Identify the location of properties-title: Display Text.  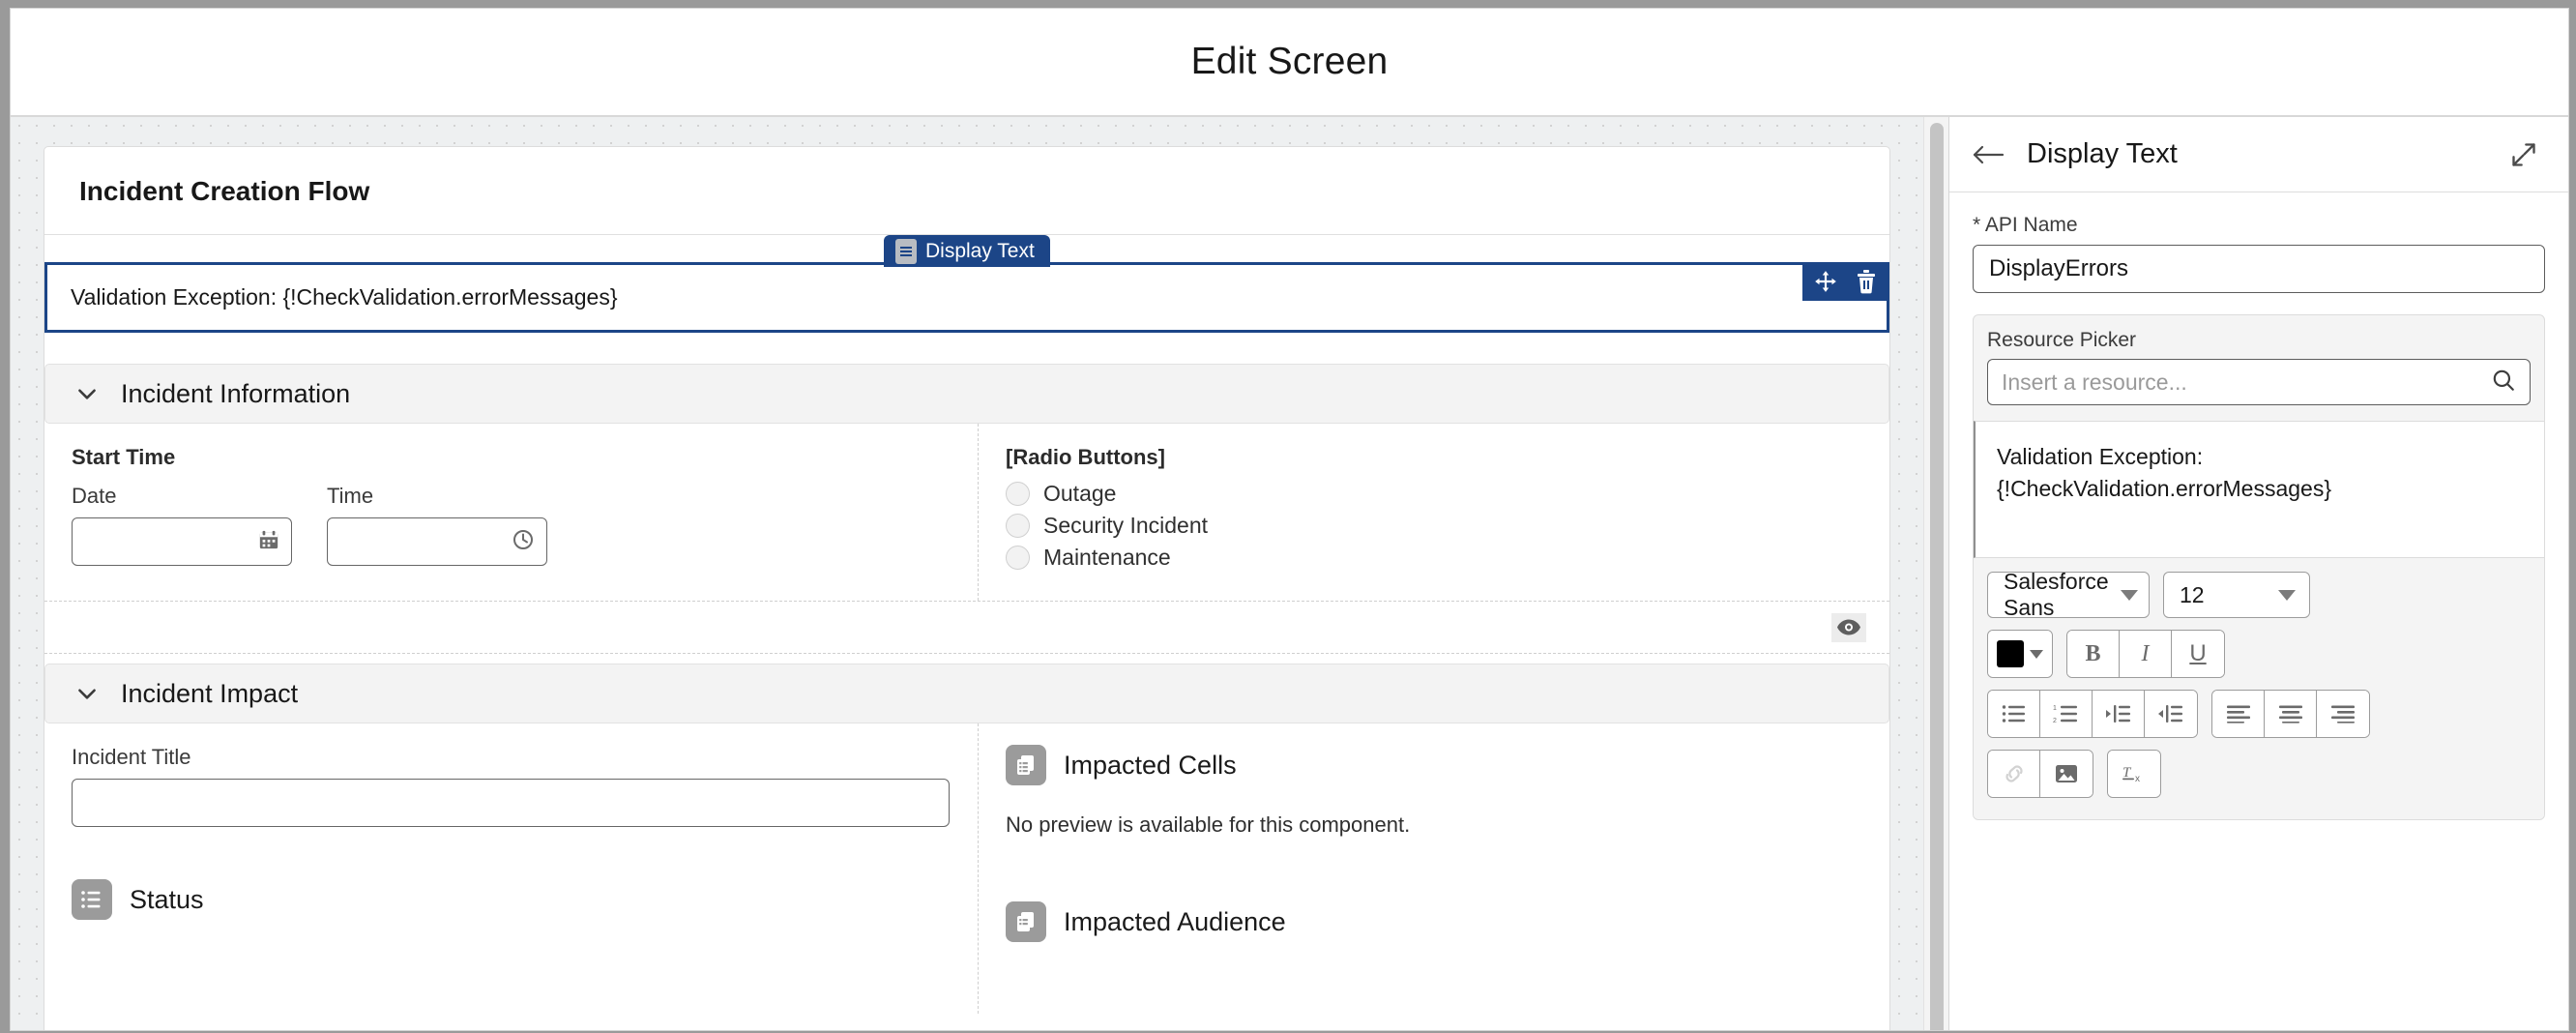
(2102, 153).